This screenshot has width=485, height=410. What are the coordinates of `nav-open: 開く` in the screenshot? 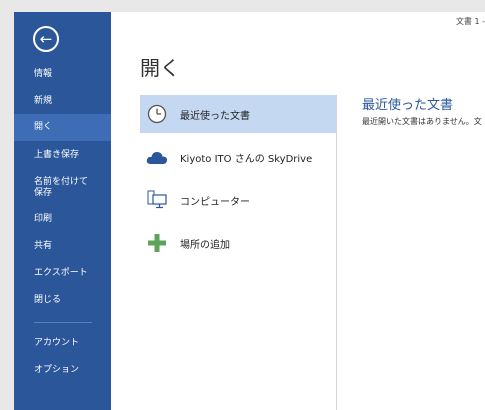 It's located at (62, 127).